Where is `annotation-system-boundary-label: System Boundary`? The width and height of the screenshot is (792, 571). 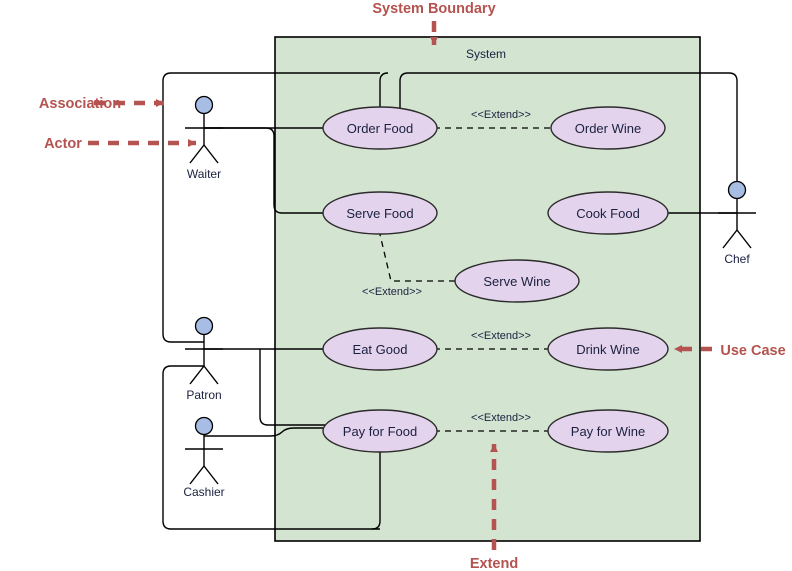
annotation-system-boundary-label: System Boundary is located at coordinates (433, 9).